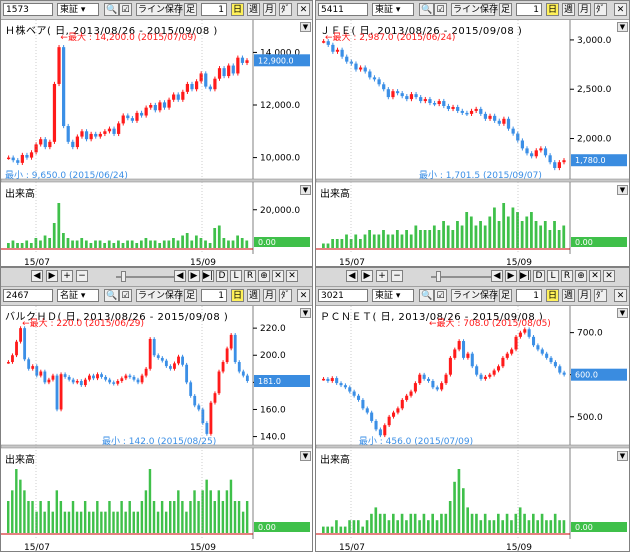  I want to click on x-tick-label: 15/09, so click(203, 262).